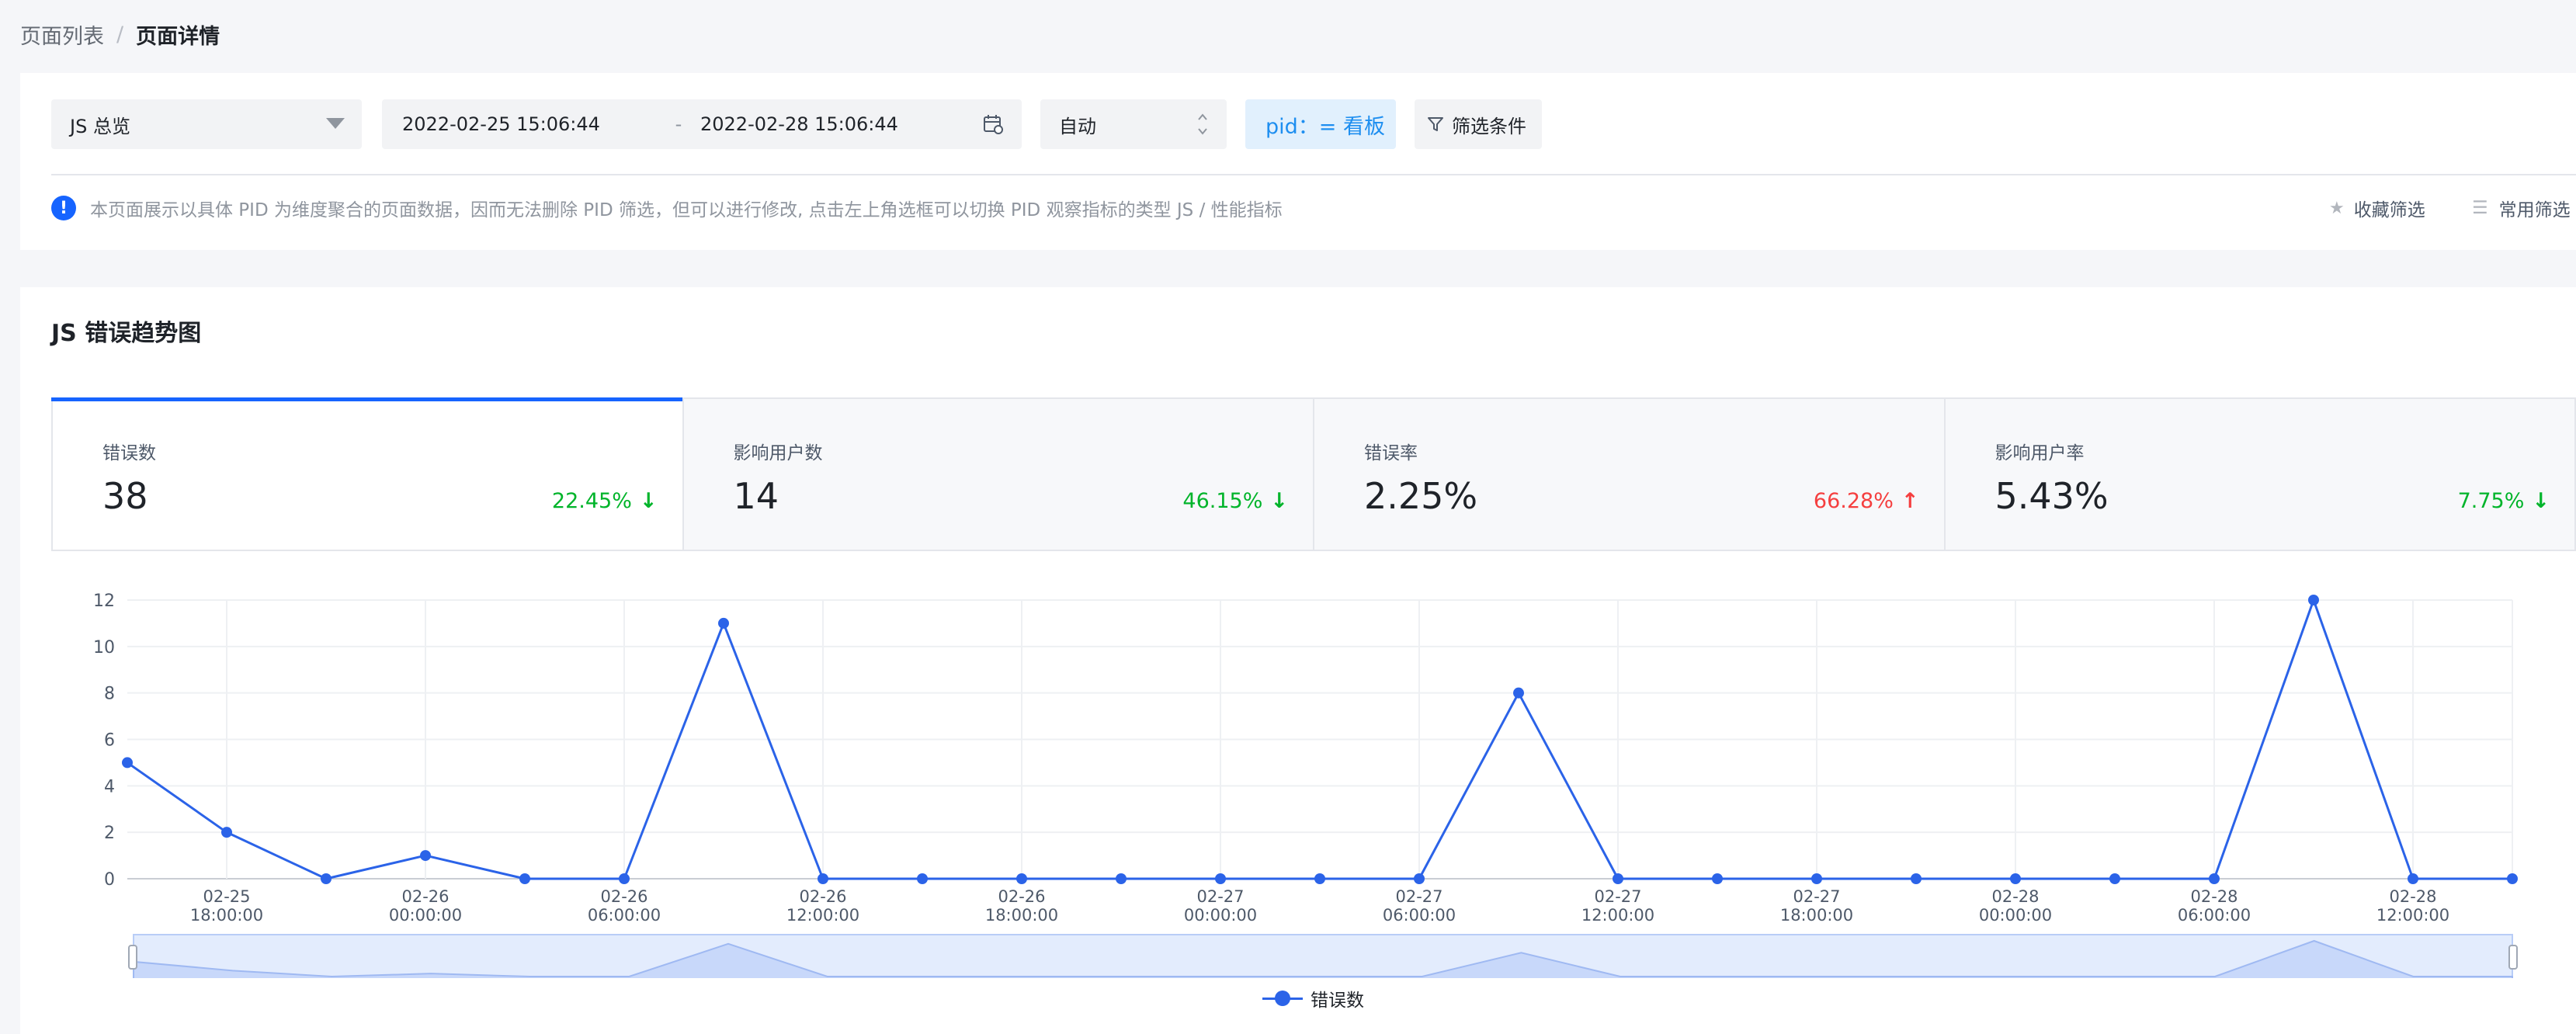 Image resolution: width=2576 pixels, height=1034 pixels. Describe the element at coordinates (132, 958) in the screenshot. I see `zoom-handle-left` at that location.